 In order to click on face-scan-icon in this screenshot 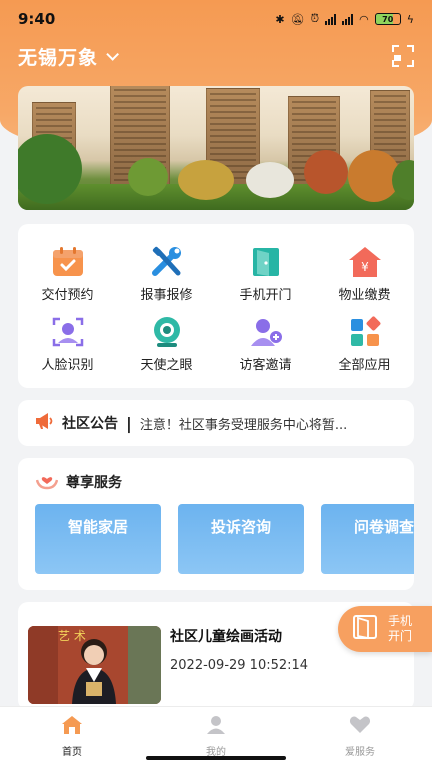, I will do `click(68, 332)`.